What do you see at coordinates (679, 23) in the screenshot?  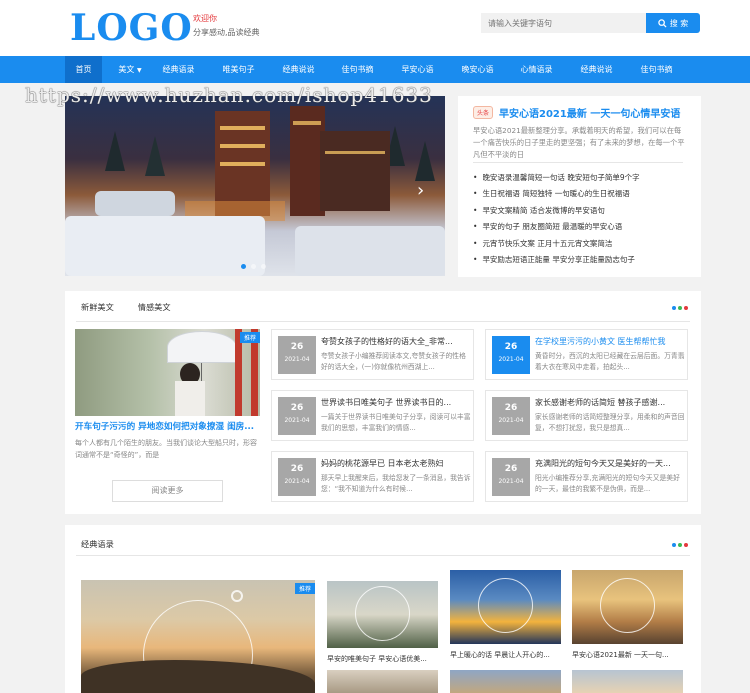 I see `search-button-label: 搜 索` at bounding box center [679, 23].